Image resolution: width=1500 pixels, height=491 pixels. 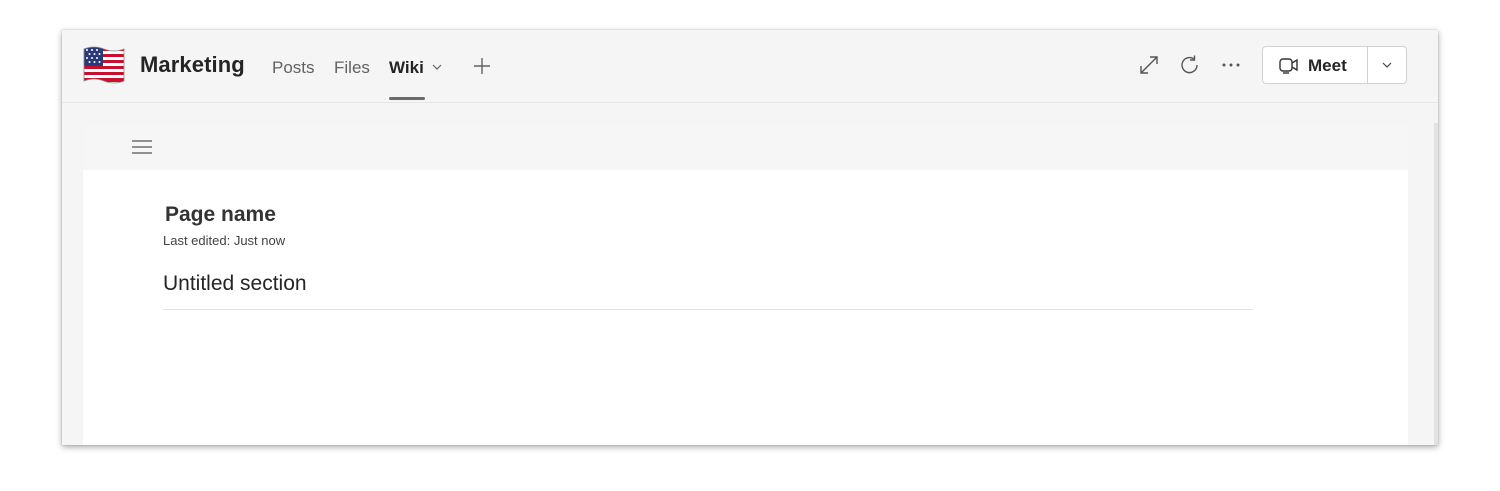 I want to click on team-avatar-flag-icon, so click(x=103, y=65).